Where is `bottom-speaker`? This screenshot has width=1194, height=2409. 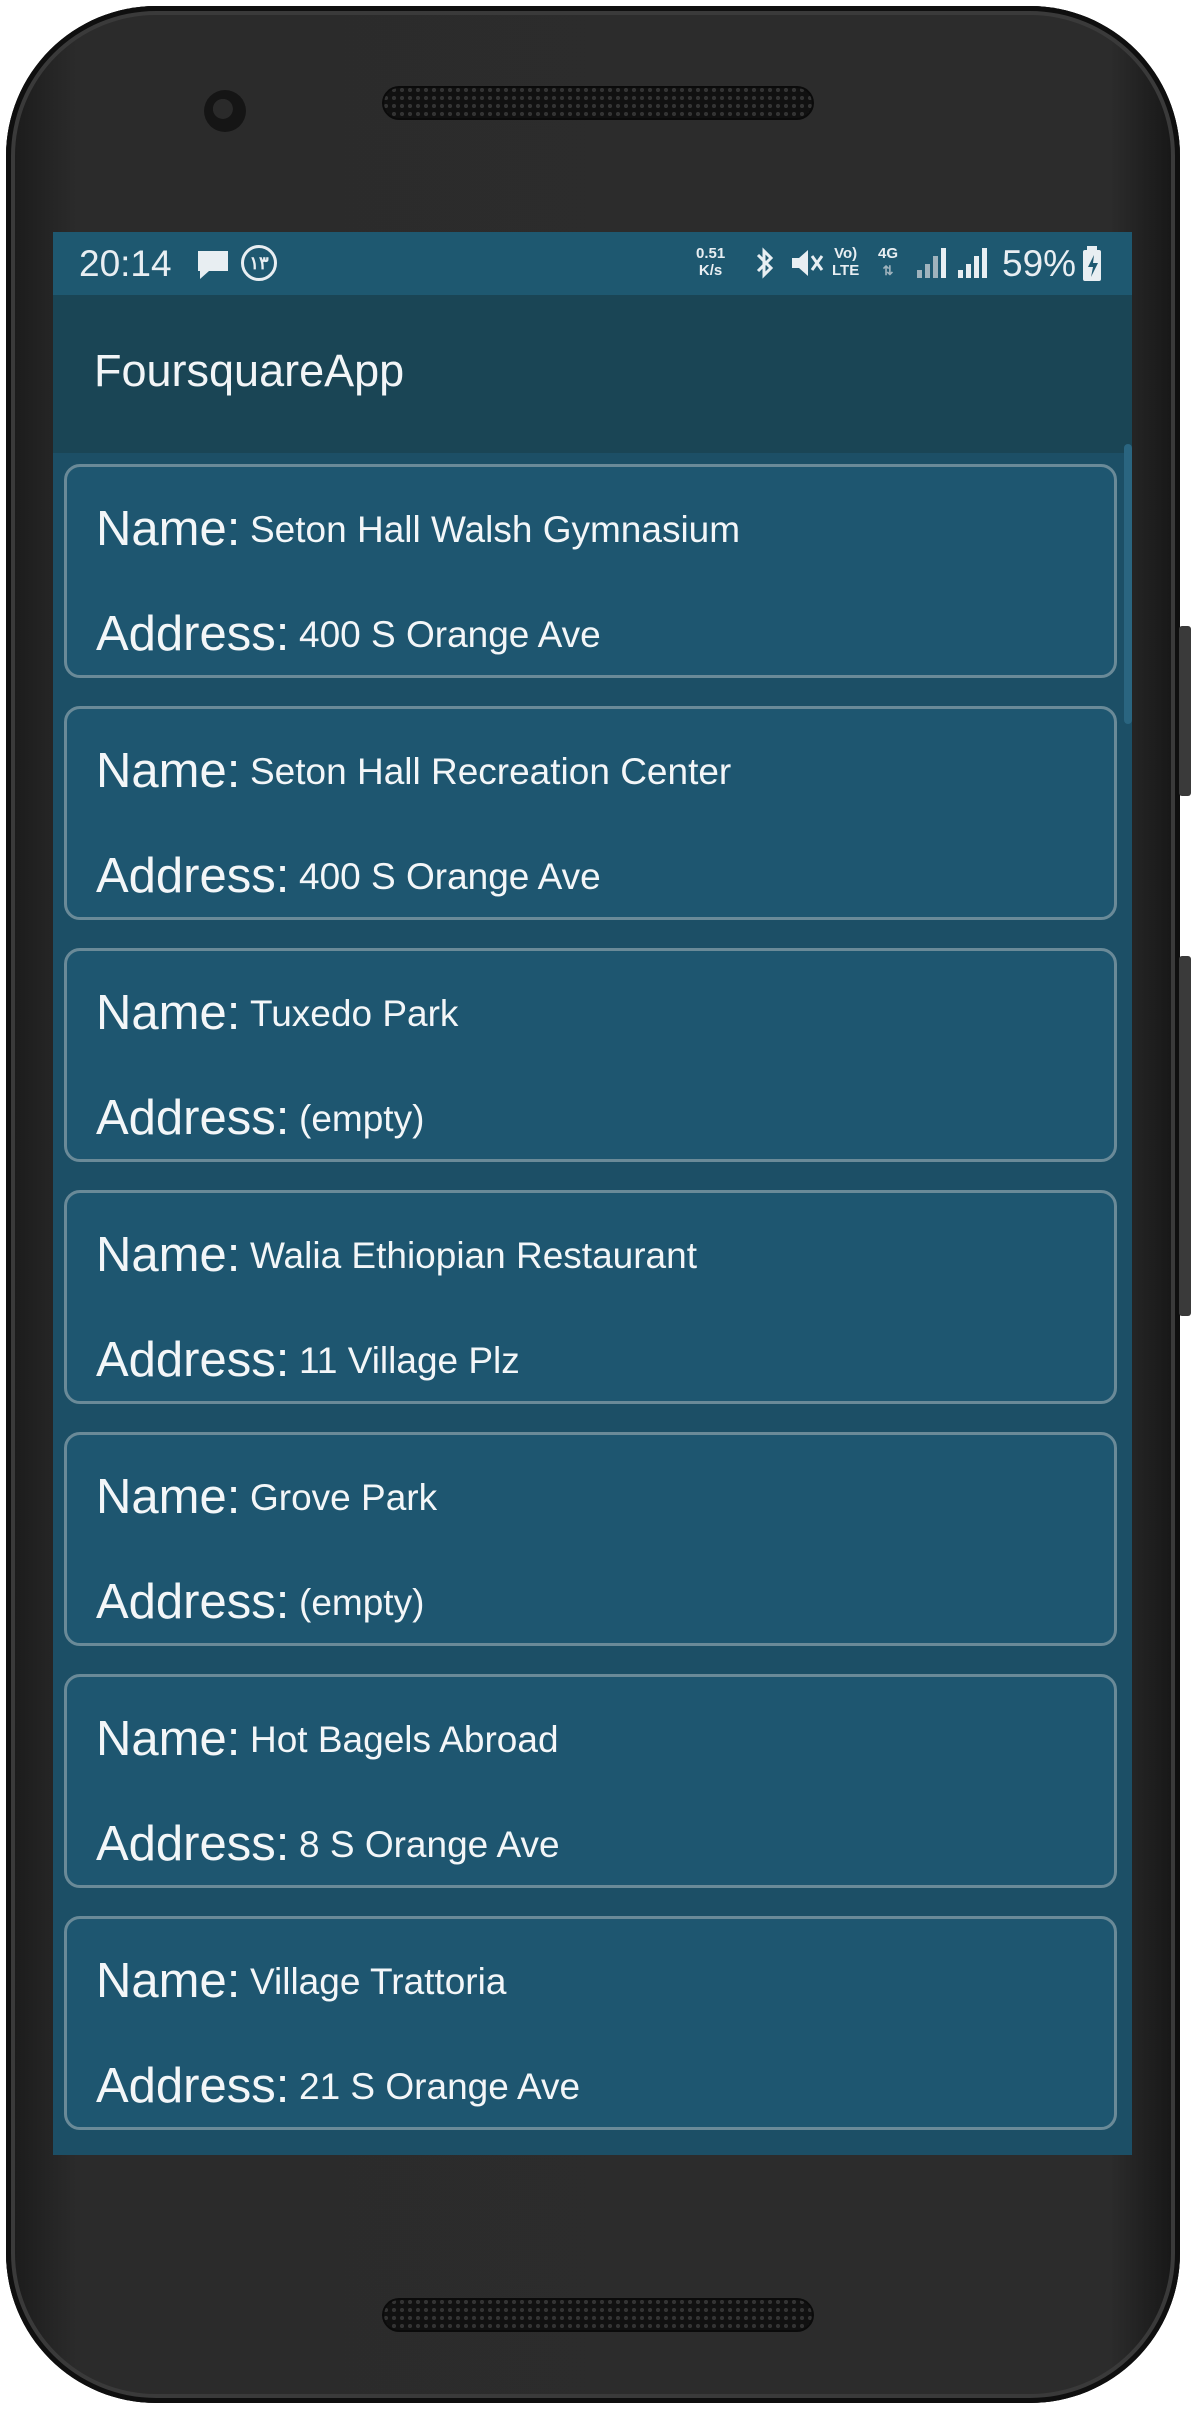 bottom-speaker is located at coordinates (598, 2315).